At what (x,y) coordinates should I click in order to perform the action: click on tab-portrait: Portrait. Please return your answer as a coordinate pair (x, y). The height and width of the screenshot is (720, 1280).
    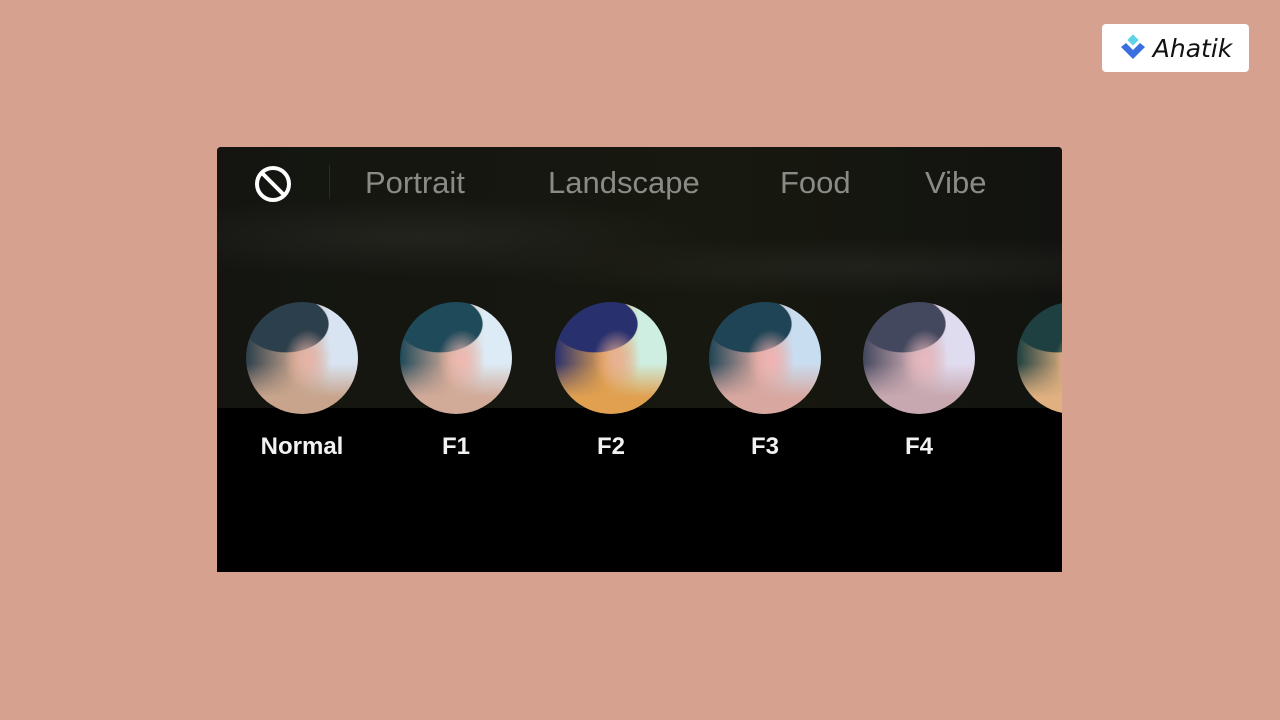
    Looking at the image, I should click on (415, 183).